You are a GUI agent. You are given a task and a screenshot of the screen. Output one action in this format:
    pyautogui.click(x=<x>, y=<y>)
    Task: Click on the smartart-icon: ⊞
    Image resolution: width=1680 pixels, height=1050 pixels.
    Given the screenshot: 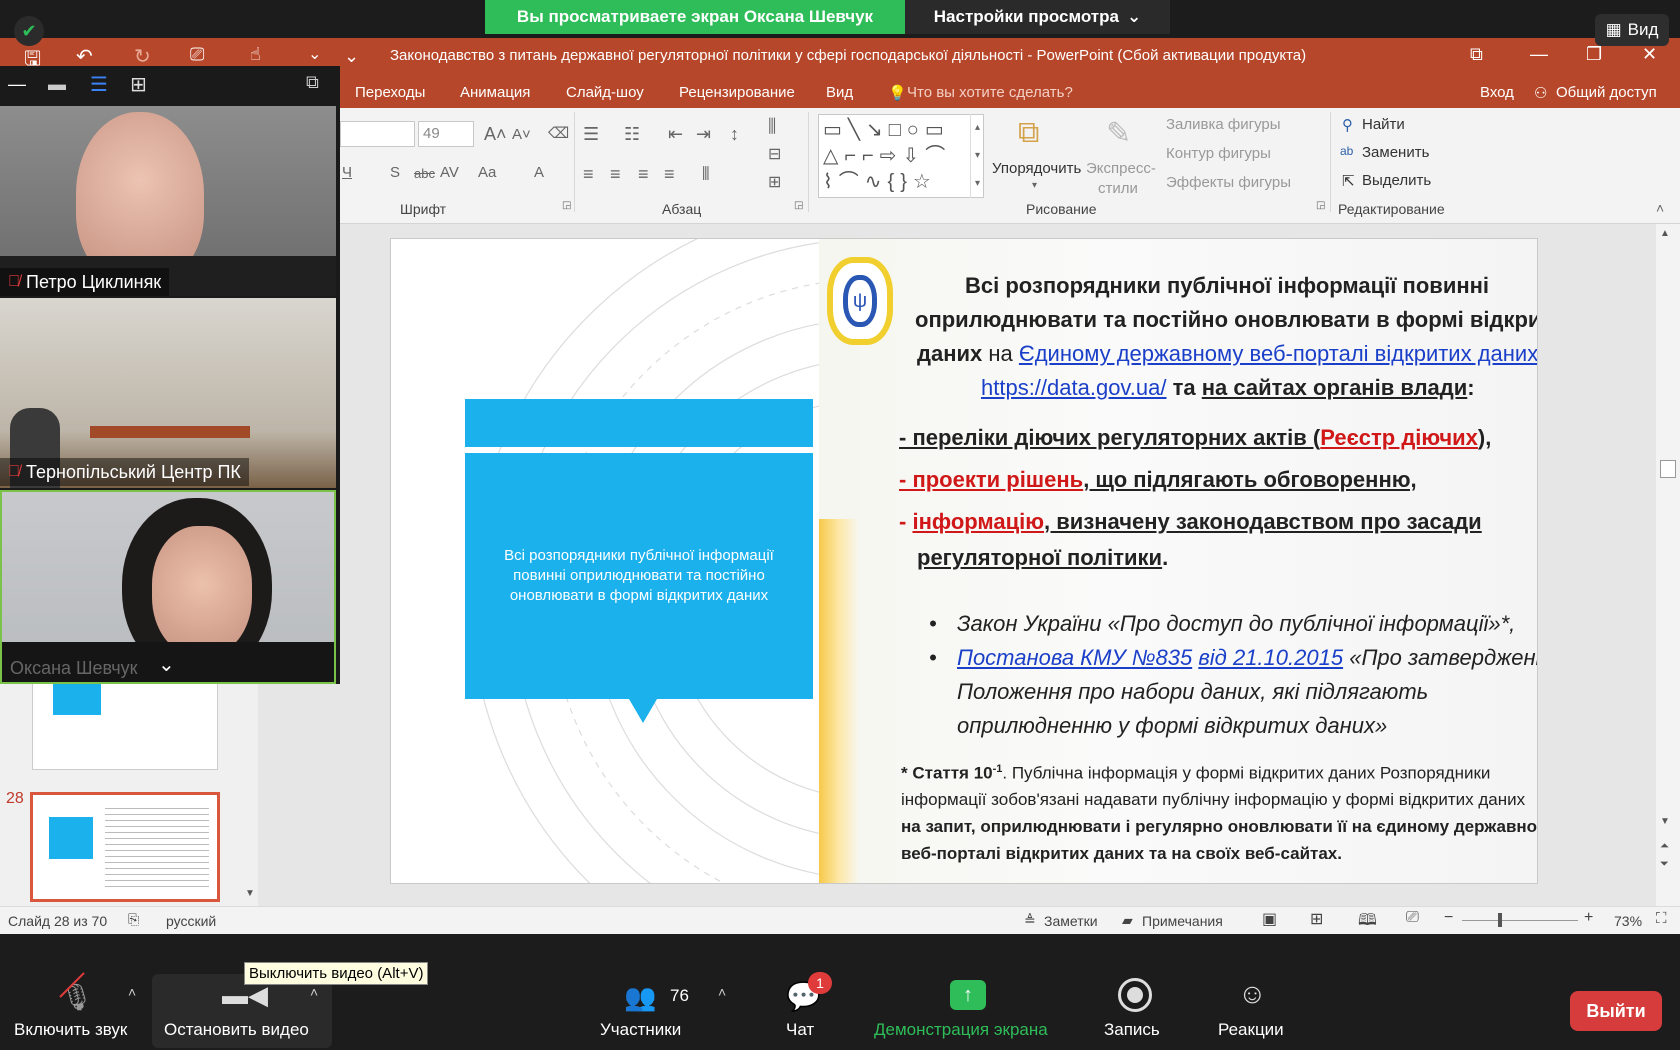 What is the action you would take?
    pyautogui.click(x=774, y=182)
    